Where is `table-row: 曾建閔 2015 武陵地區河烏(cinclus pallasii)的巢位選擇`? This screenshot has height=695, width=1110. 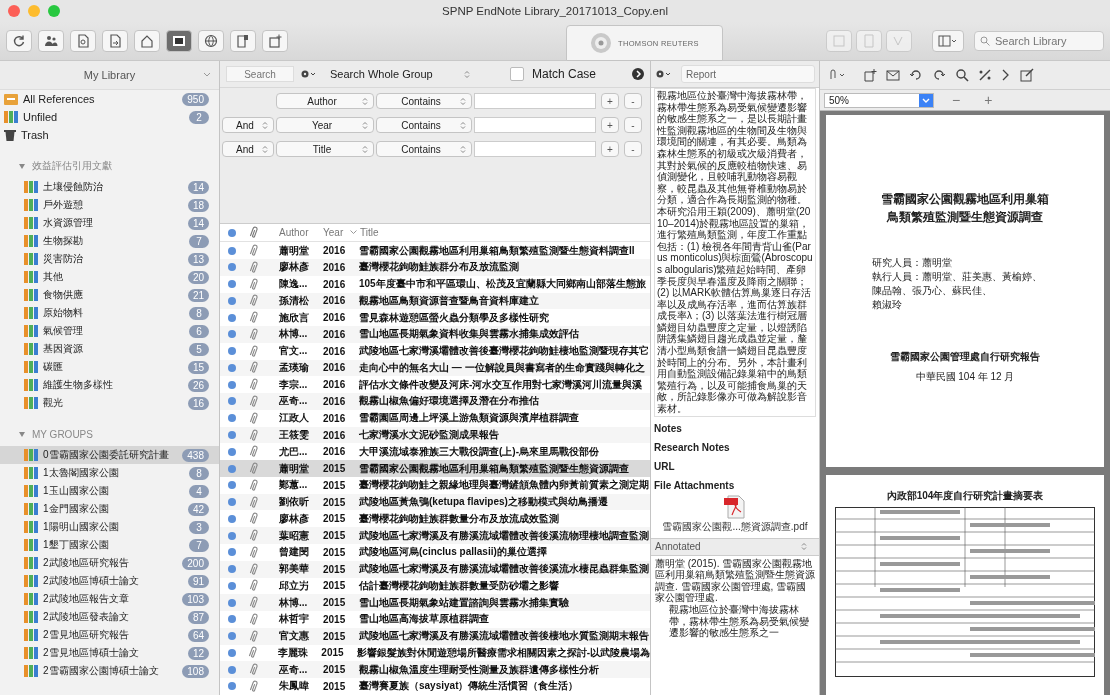
table-row: 曾建閔 2015 武陵地區河烏(cinclus pallasii)的巢位選擇 is located at coordinates (435, 552).